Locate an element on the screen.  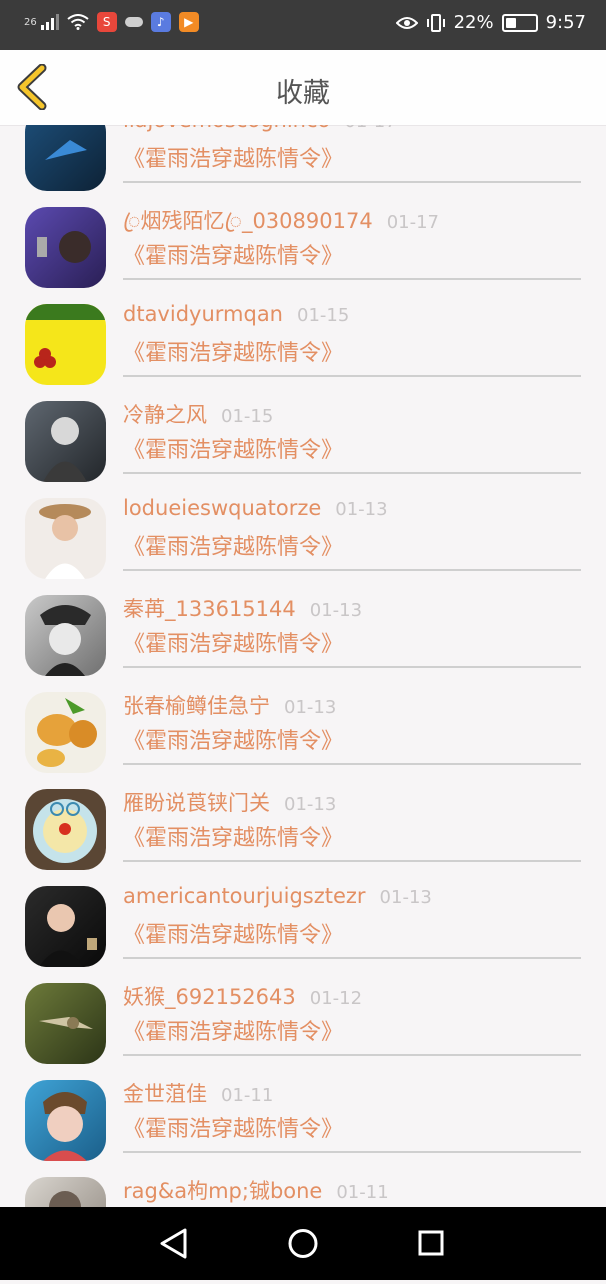
system-nav-bar is located at coordinates (303, 1243).